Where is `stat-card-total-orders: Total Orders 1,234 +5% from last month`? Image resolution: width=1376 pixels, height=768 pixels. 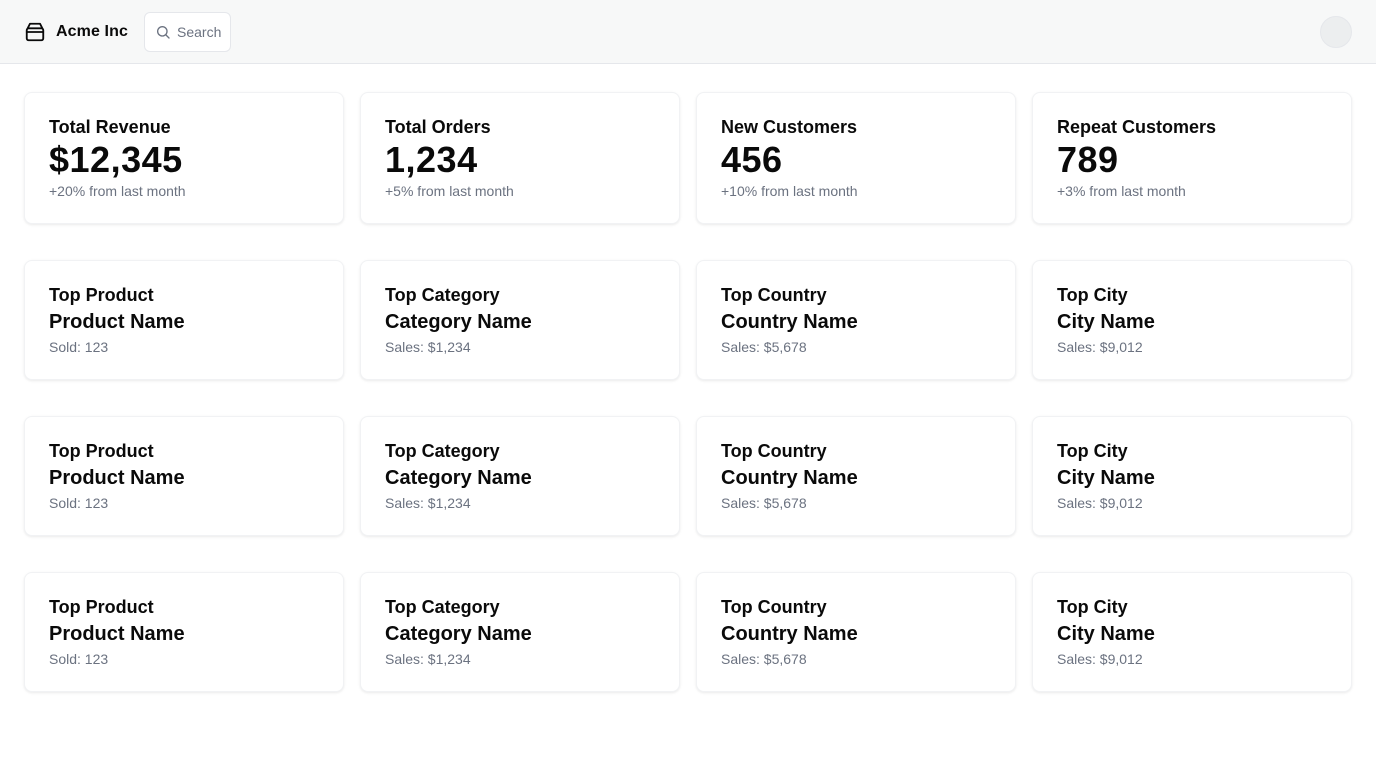 stat-card-total-orders: Total Orders 1,234 +5% from last month is located at coordinates (520, 158).